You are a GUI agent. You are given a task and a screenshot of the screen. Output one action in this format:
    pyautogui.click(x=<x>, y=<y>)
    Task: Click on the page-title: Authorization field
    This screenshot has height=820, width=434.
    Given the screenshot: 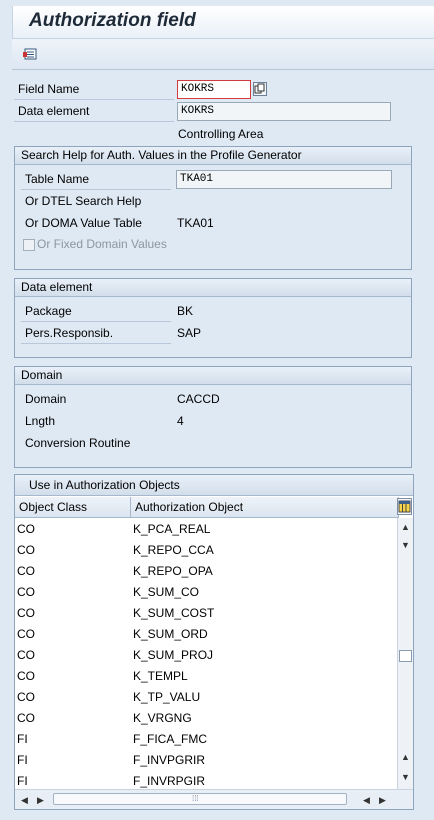 What is the action you would take?
    pyautogui.click(x=112, y=20)
    